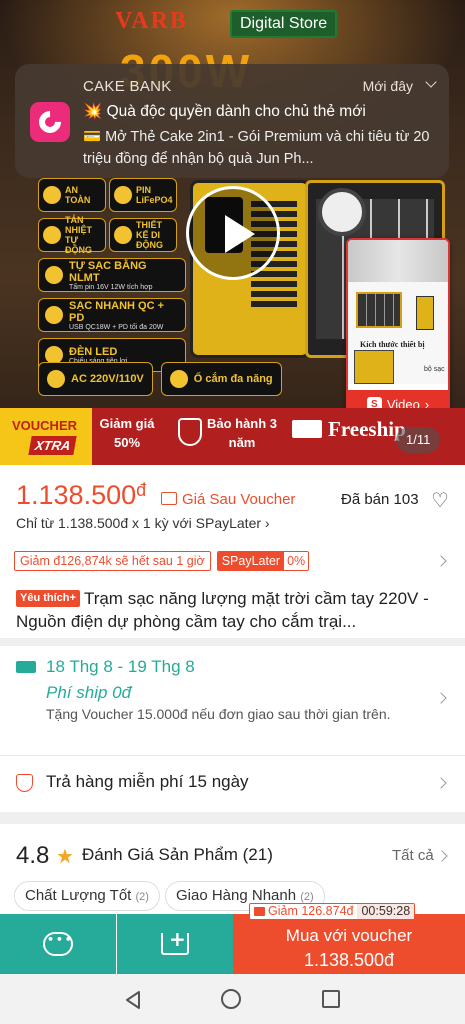  I want to click on solar-panel-icon, so click(54, 275).